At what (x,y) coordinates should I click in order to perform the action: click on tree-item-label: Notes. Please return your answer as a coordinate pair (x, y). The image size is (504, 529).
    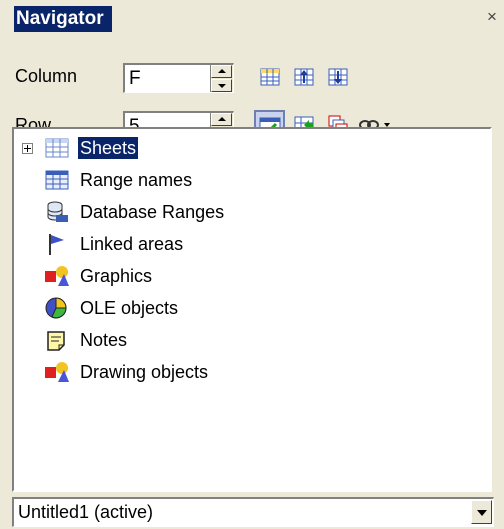
    Looking at the image, I should click on (104, 340).